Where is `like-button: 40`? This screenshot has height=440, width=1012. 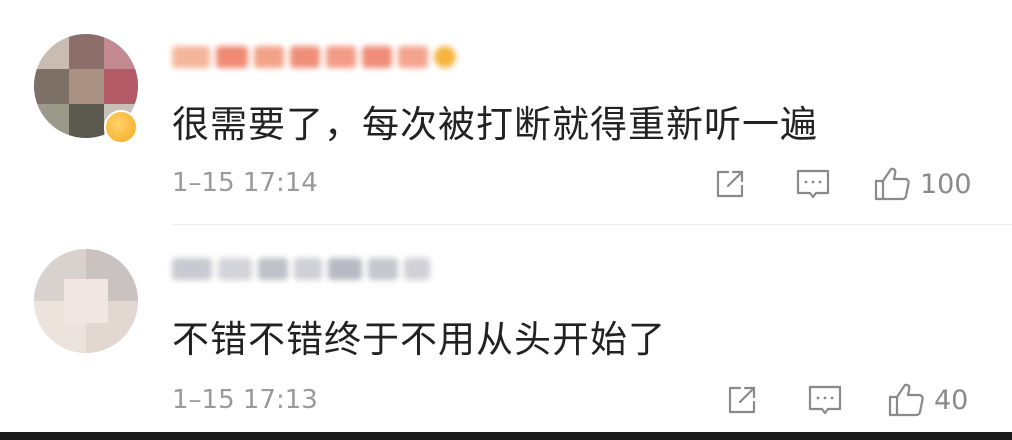
like-button: 40 is located at coordinates (927, 400).